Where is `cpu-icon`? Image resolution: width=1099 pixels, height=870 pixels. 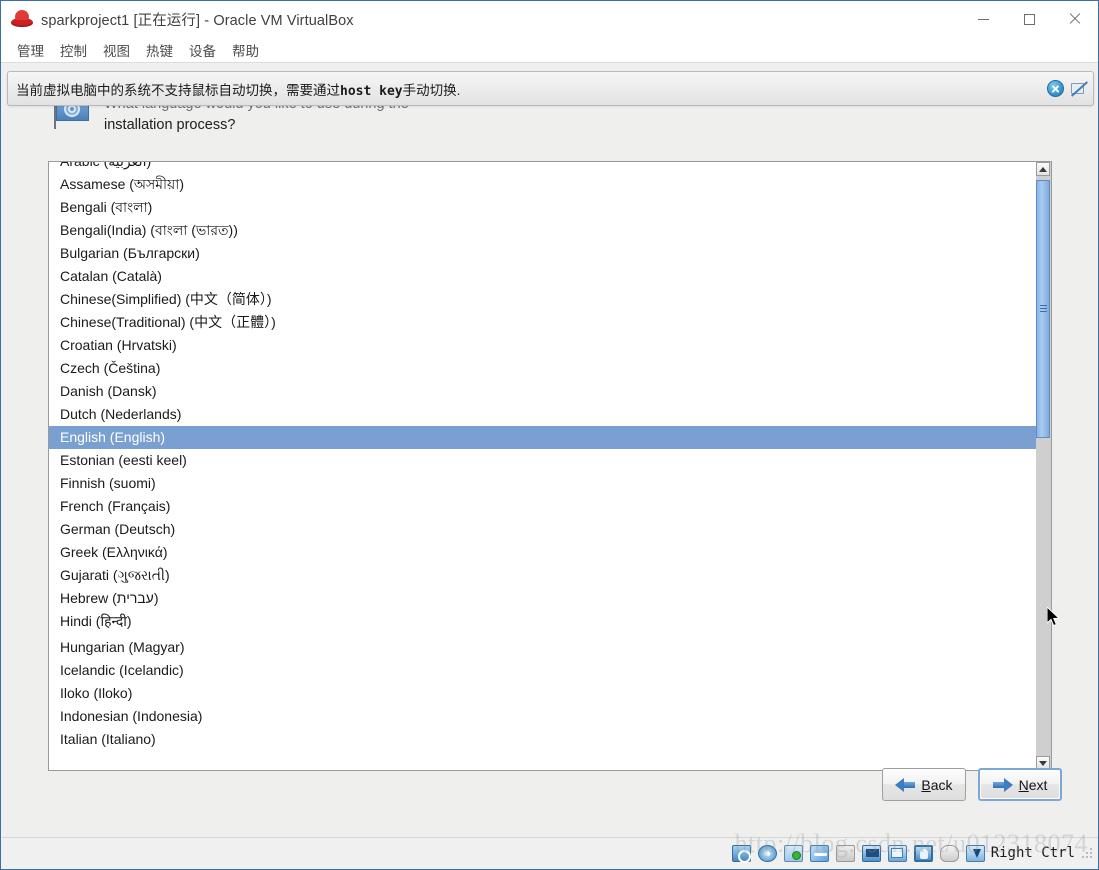 cpu-icon is located at coordinates (923, 853).